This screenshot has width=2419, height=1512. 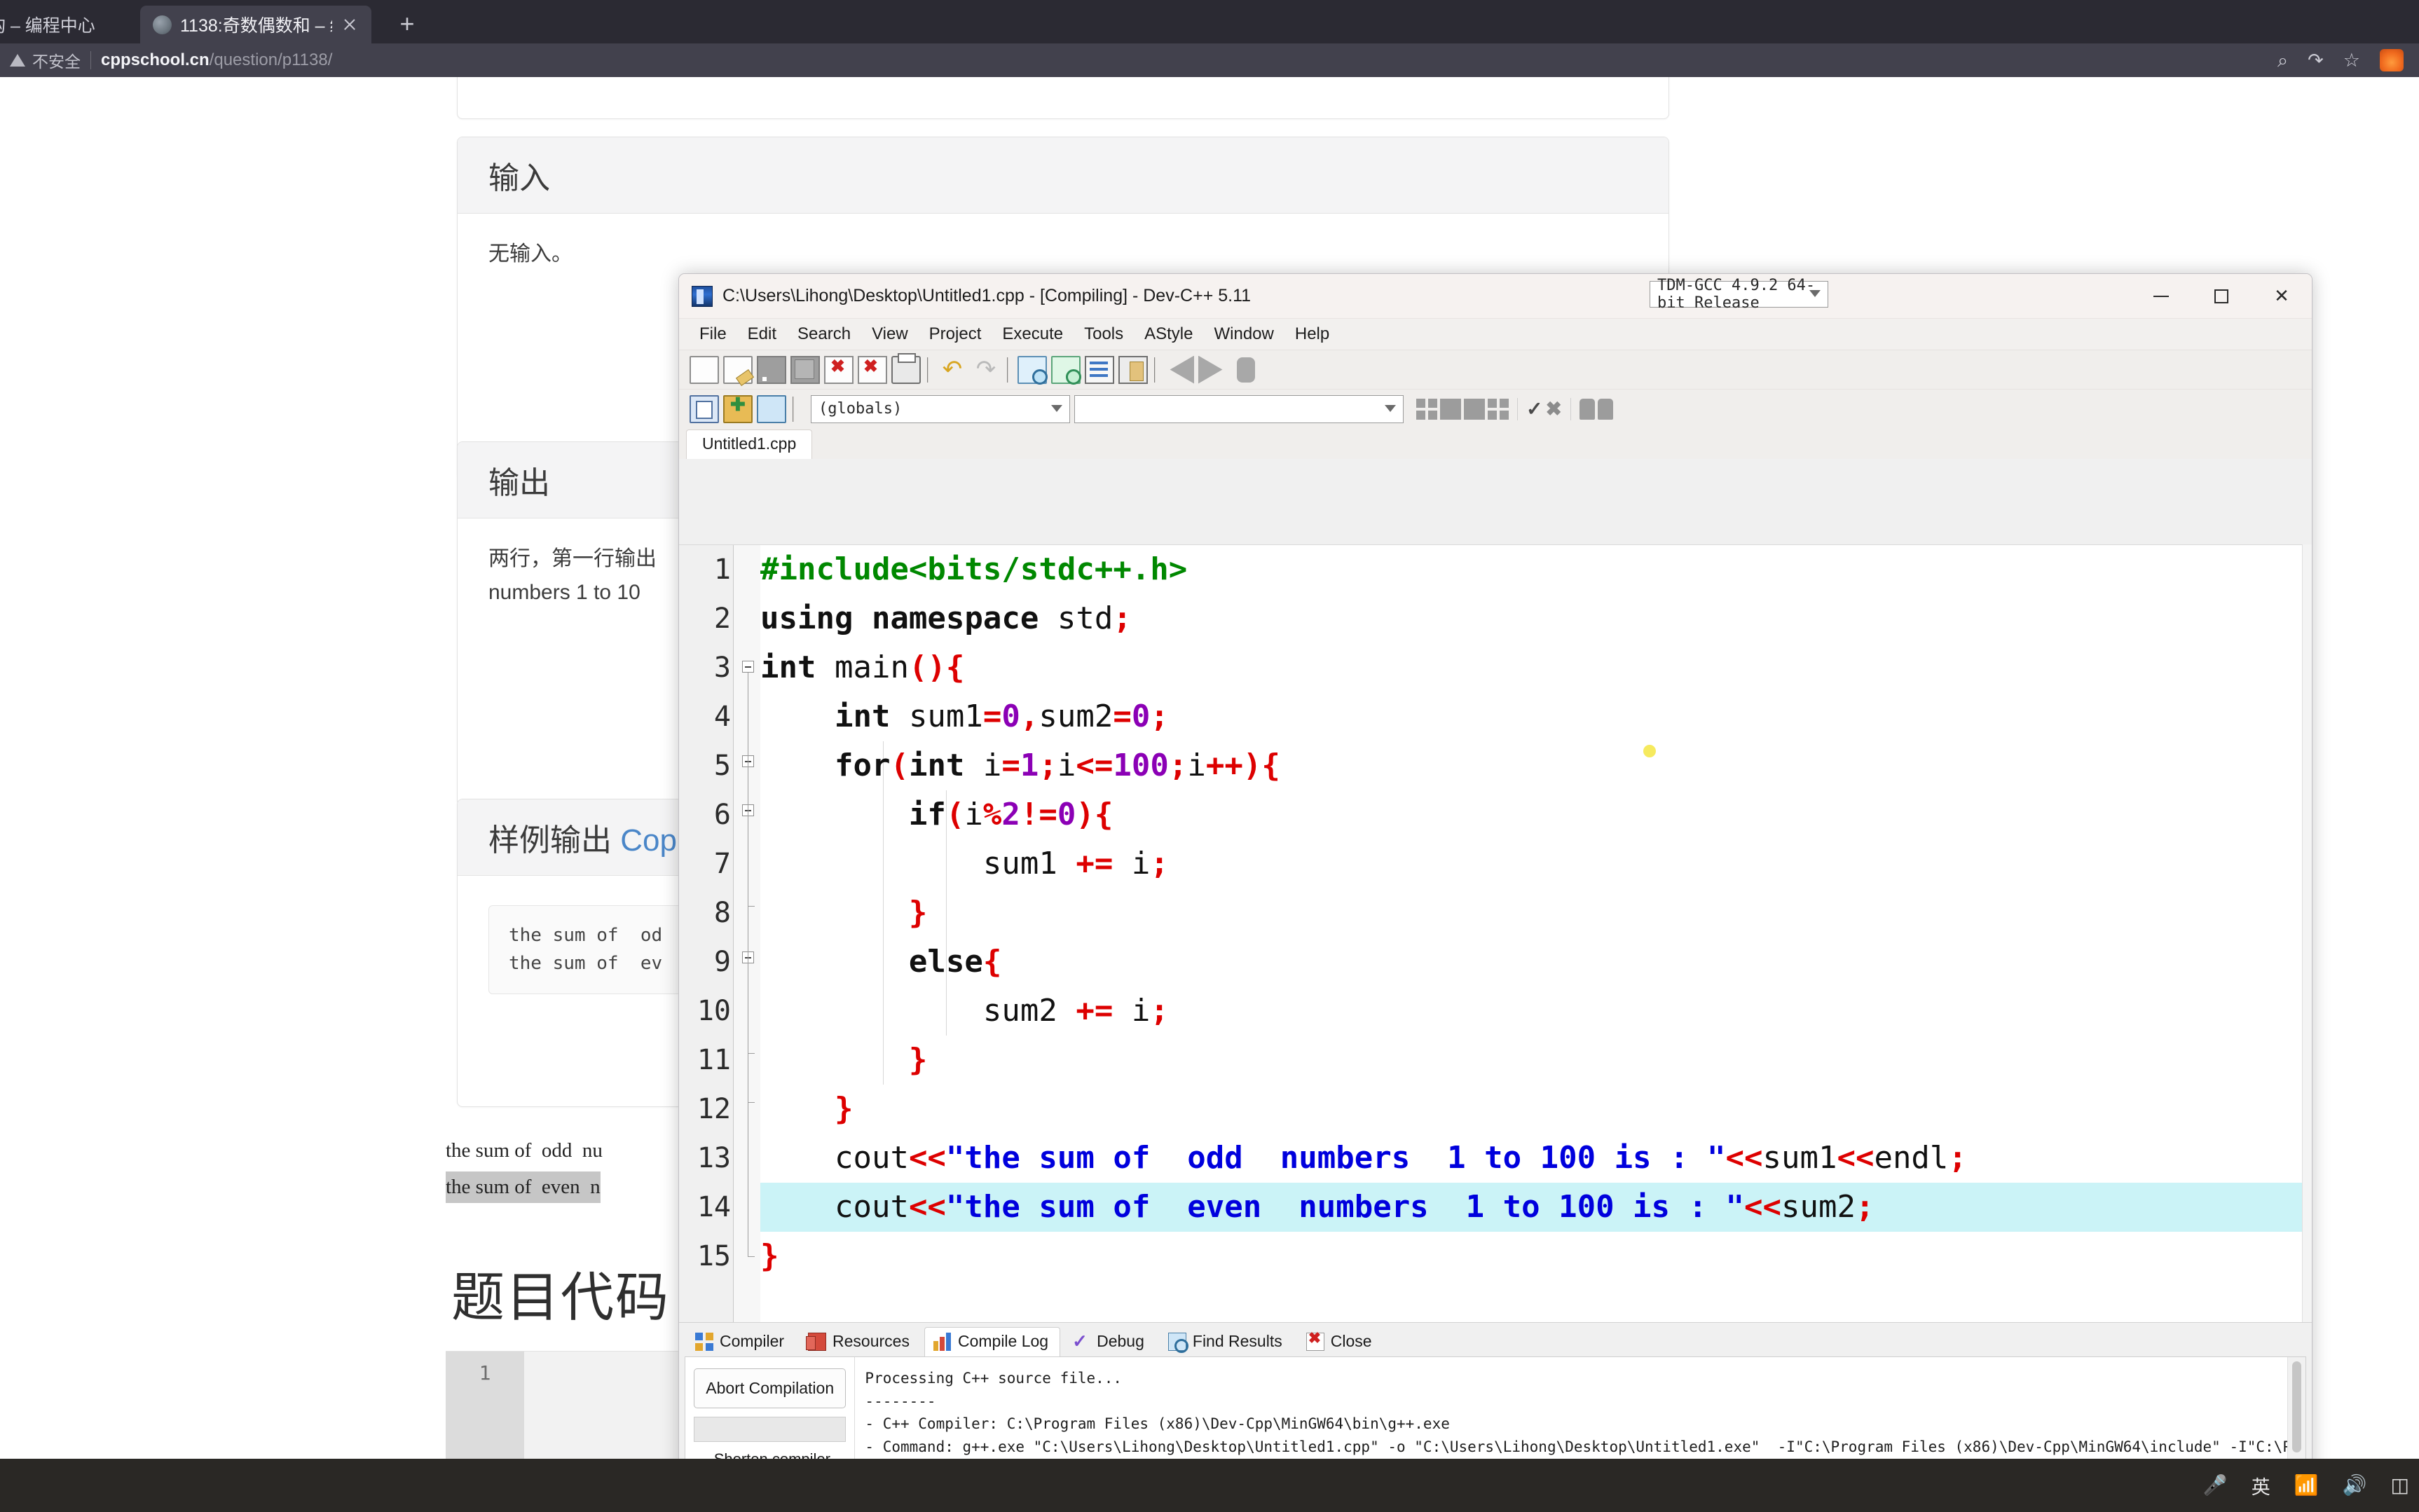 I want to click on menu-astyle: AStyle, so click(x=1168, y=334).